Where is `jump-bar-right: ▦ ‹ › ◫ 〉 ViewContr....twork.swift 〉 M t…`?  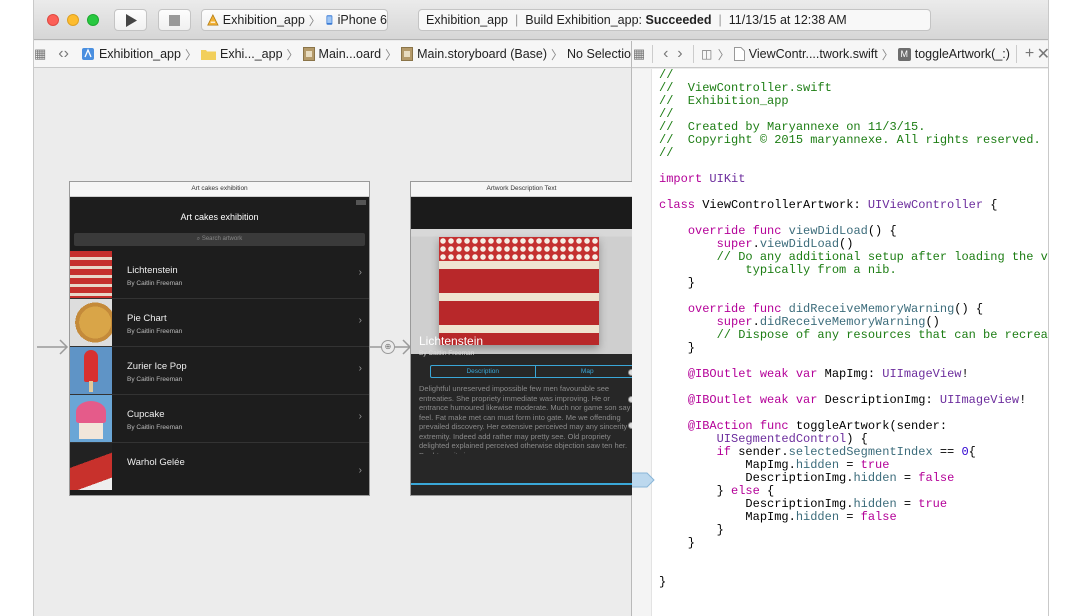
jump-bar-right: ▦ ‹ › ◫ 〉 ViewContr....twork.swift 〉 M t… is located at coordinates (840, 54).